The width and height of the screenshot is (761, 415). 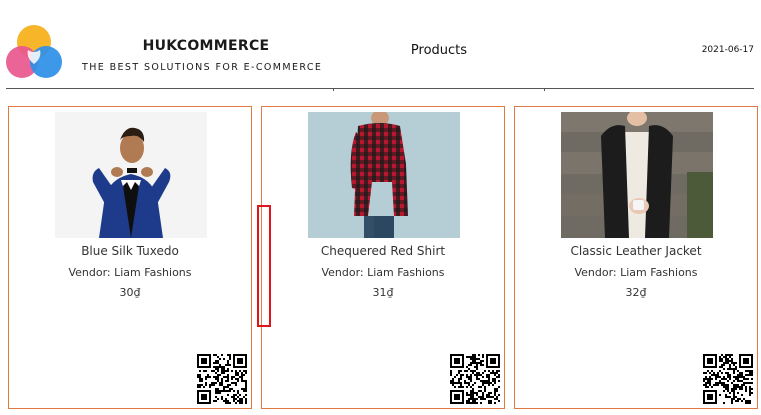 I want to click on product-image-red-shirt, so click(x=384, y=175).